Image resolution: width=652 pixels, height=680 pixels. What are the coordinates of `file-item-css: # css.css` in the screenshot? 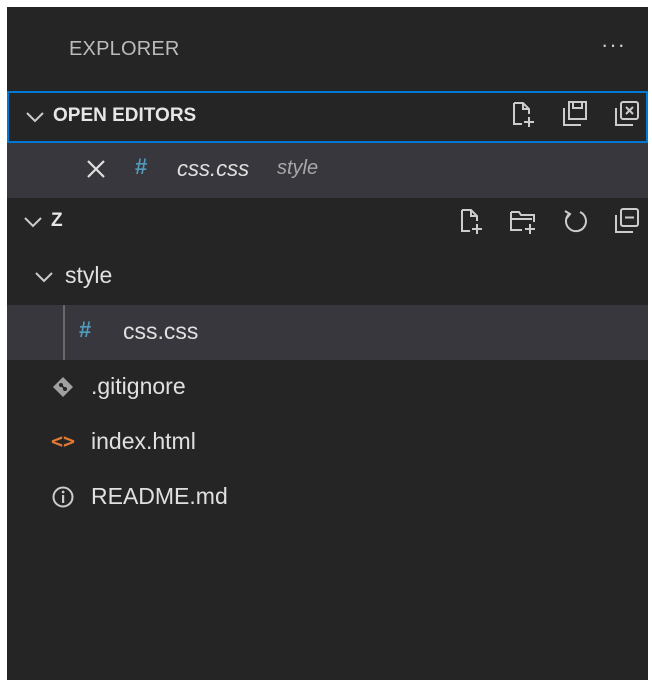 It's located at (327, 332).